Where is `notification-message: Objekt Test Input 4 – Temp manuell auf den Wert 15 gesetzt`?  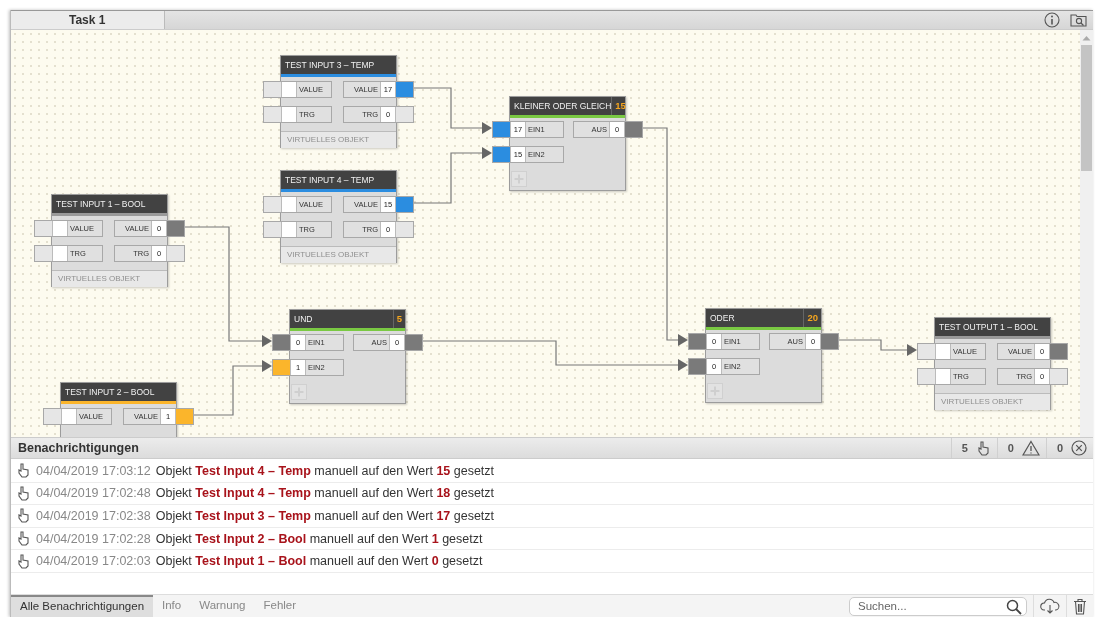
notification-message: Objekt Test Input 4 – Temp manuell auf den Wert 15 gesetzt is located at coordinates (325, 470).